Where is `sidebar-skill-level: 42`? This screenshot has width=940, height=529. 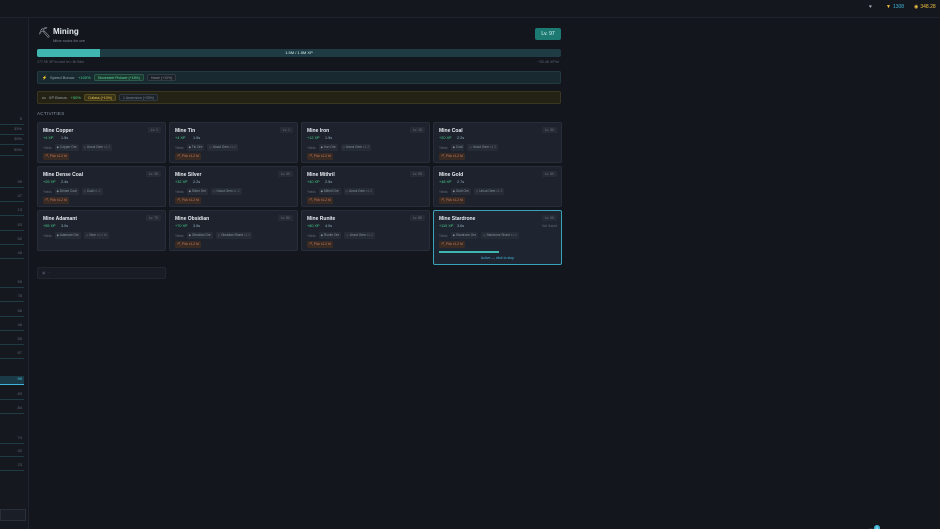 sidebar-skill-level: 42 is located at coordinates (12, 452).